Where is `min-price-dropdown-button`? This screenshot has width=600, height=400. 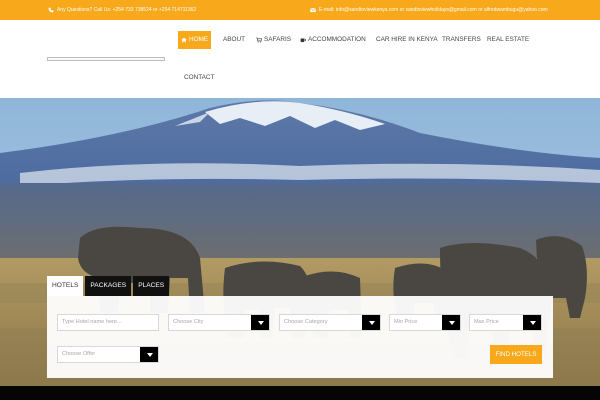
min-price-dropdown-button is located at coordinates (451, 322).